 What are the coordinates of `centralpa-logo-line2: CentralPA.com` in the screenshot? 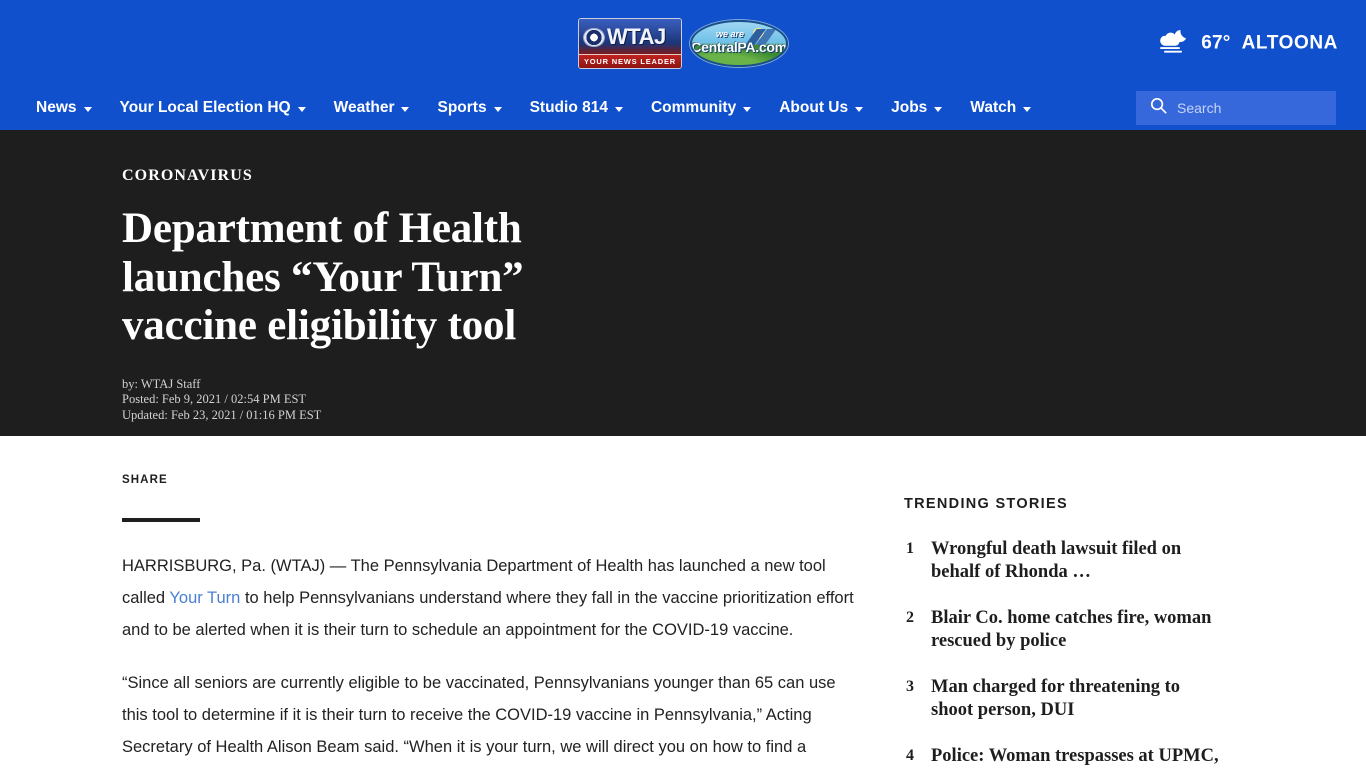 It's located at (739, 47).